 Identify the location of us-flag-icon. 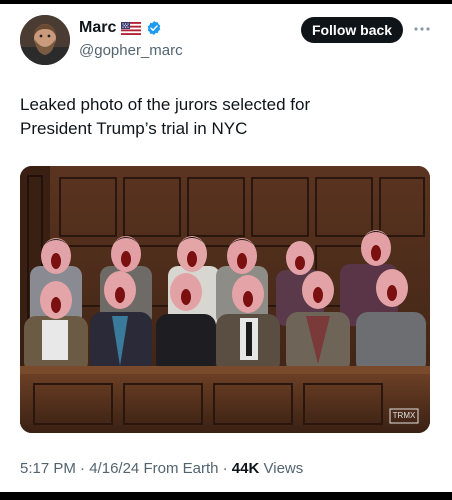
(131, 28).